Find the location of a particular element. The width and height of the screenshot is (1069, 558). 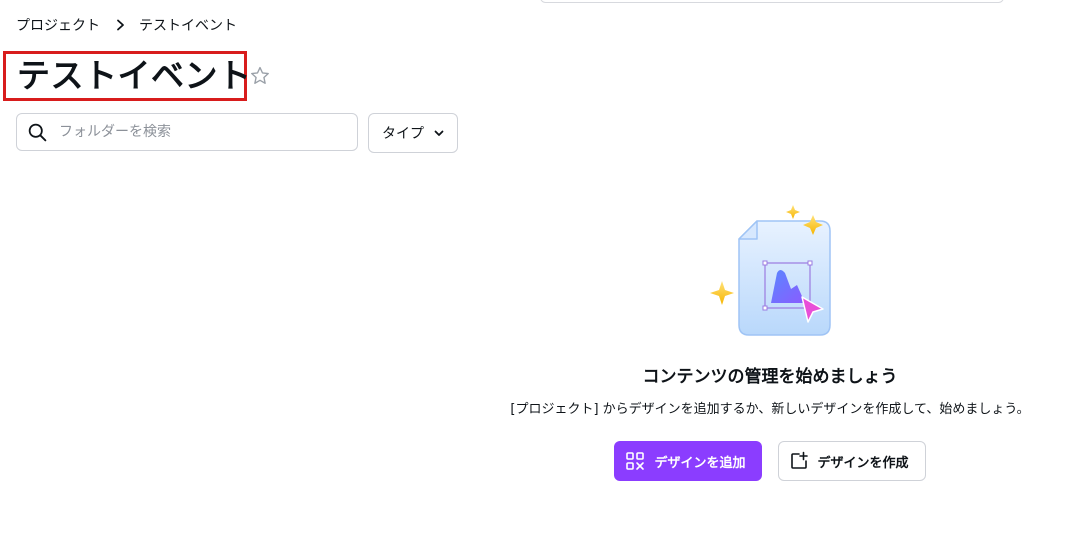

create-design-label: デザインを作成 is located at coordinates (863, 463).